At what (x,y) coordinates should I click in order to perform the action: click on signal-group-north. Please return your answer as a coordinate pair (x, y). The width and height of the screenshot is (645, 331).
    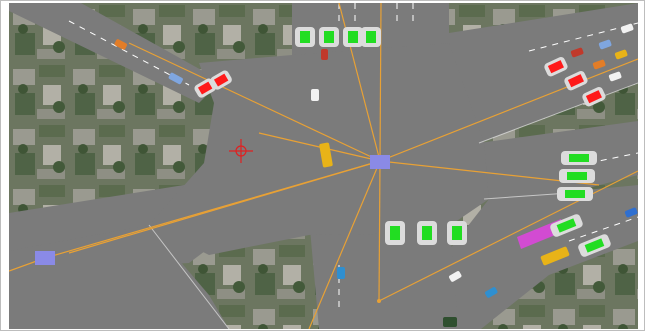
    Looking at the image, I should click on (338, 37).